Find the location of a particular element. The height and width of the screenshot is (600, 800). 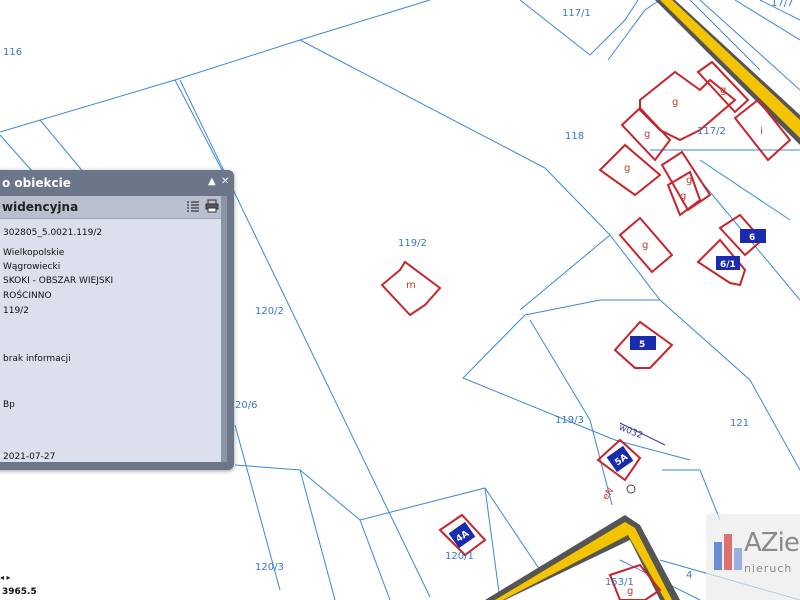

address-number-6-text: 6 is located at coordinates (752, 238).